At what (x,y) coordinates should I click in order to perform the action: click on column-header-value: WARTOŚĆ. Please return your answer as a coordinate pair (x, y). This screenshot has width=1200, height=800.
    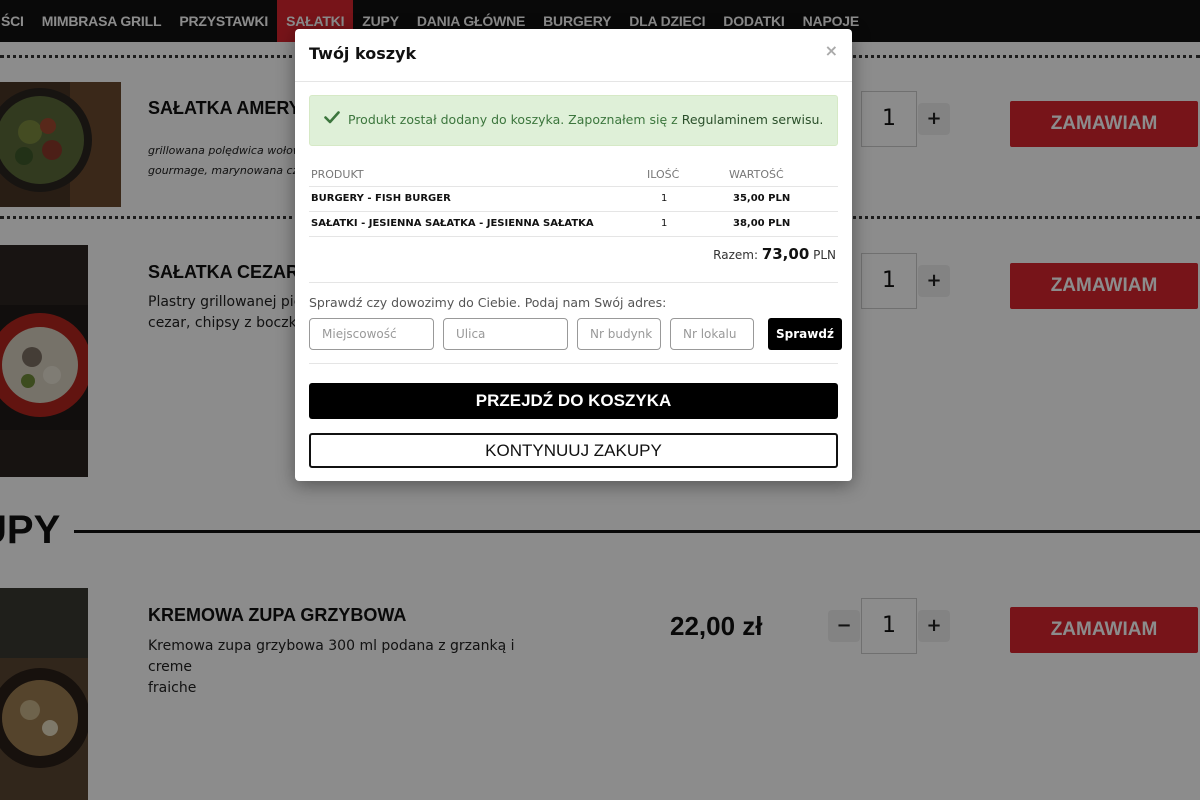
    Looking at the image, I should click on (756, 174).